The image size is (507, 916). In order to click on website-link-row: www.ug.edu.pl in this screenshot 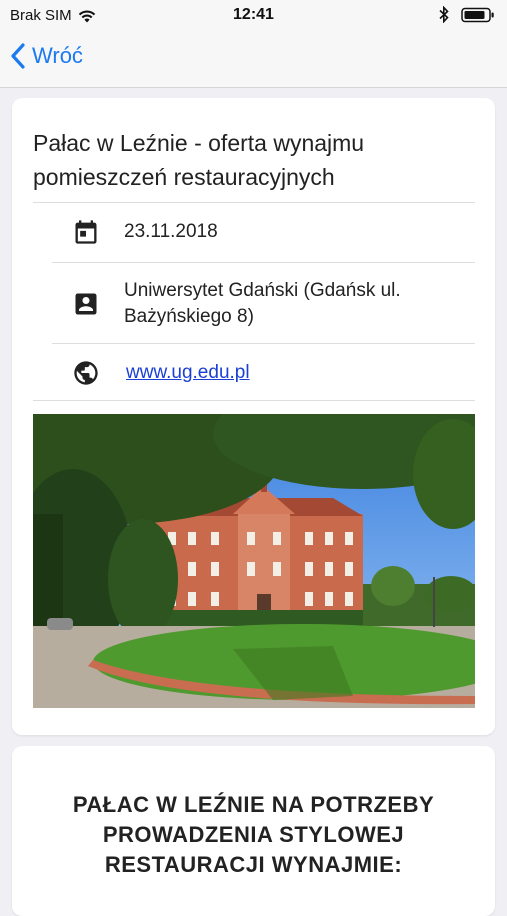, I will do `click(301, 373)`.